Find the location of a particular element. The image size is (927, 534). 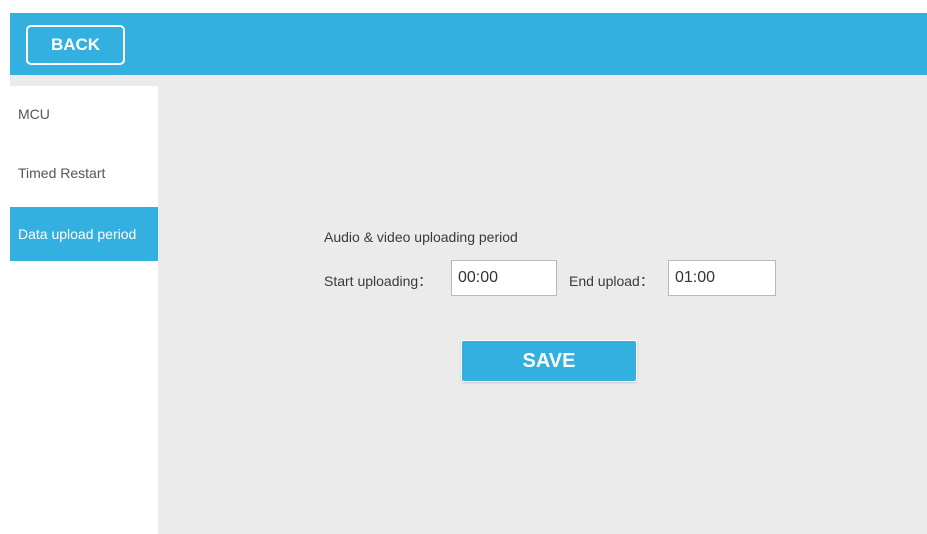

save-button: SAVE is located at coordinates (549, 361).